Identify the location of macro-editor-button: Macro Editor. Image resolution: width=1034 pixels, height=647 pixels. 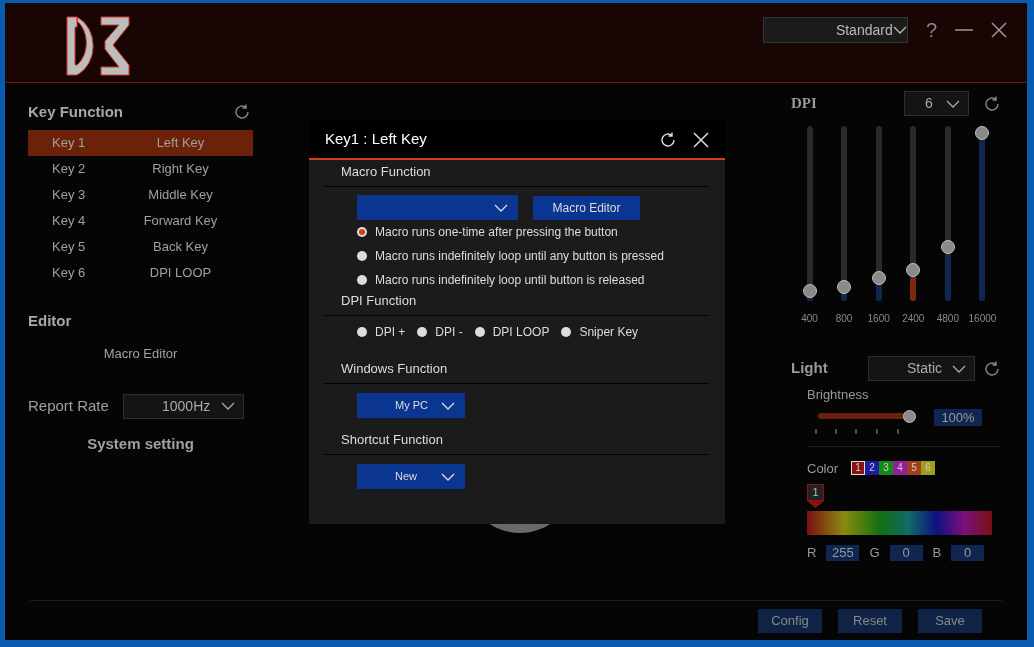
(586, 207).